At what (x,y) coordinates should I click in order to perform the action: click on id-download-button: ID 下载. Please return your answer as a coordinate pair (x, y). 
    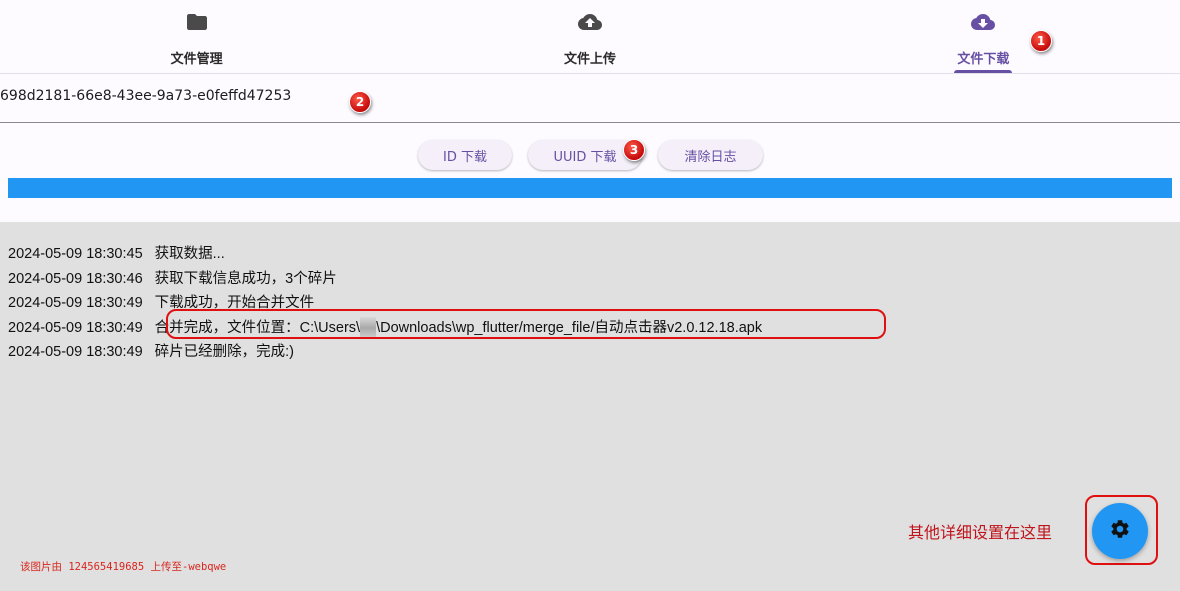
    Looking at the image, I should click on (465, 155).